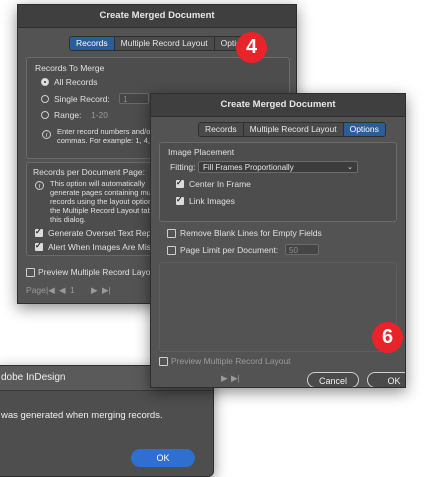  What do you see at coordinates (251, 233) in the screenshot?
I see `remove-blank-lines-label: Remove Blank Lines for Empty Fields` at bounding box center [251, 233].